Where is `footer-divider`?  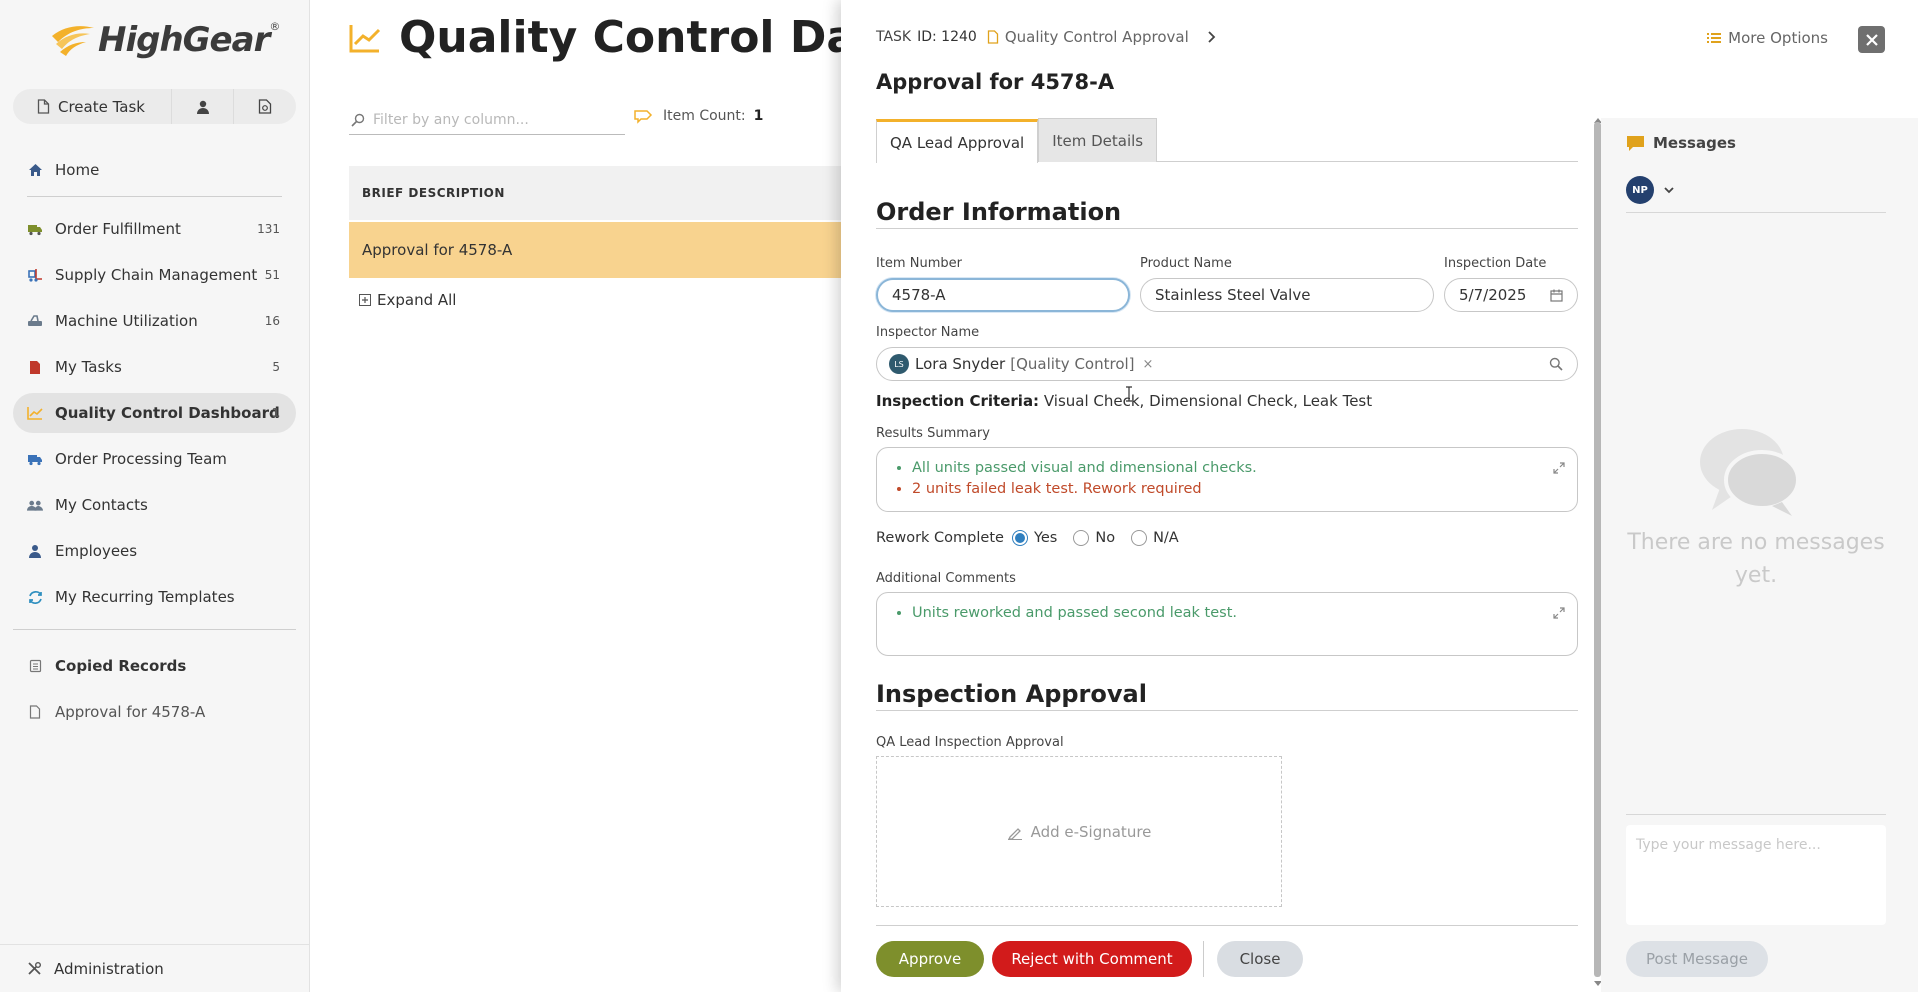
footer-divider is located at coordinates (1227, 925).